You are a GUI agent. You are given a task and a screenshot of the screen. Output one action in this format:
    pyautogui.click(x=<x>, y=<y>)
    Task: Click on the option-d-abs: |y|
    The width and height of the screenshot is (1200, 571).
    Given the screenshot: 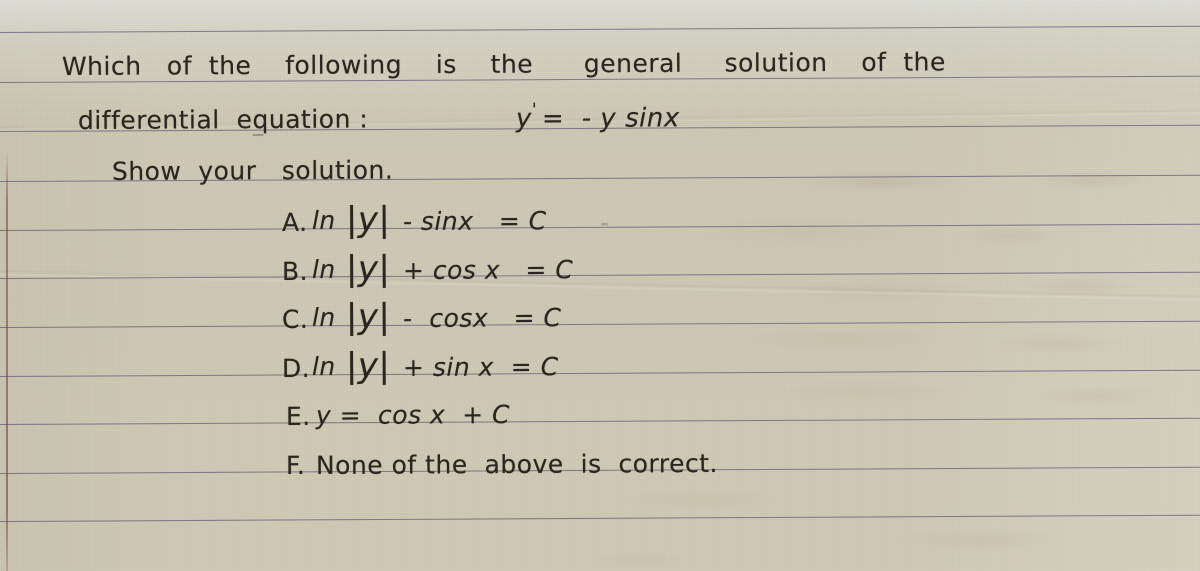 What is the action you would take?
    pyautogui.click(x=368, y=365)
    